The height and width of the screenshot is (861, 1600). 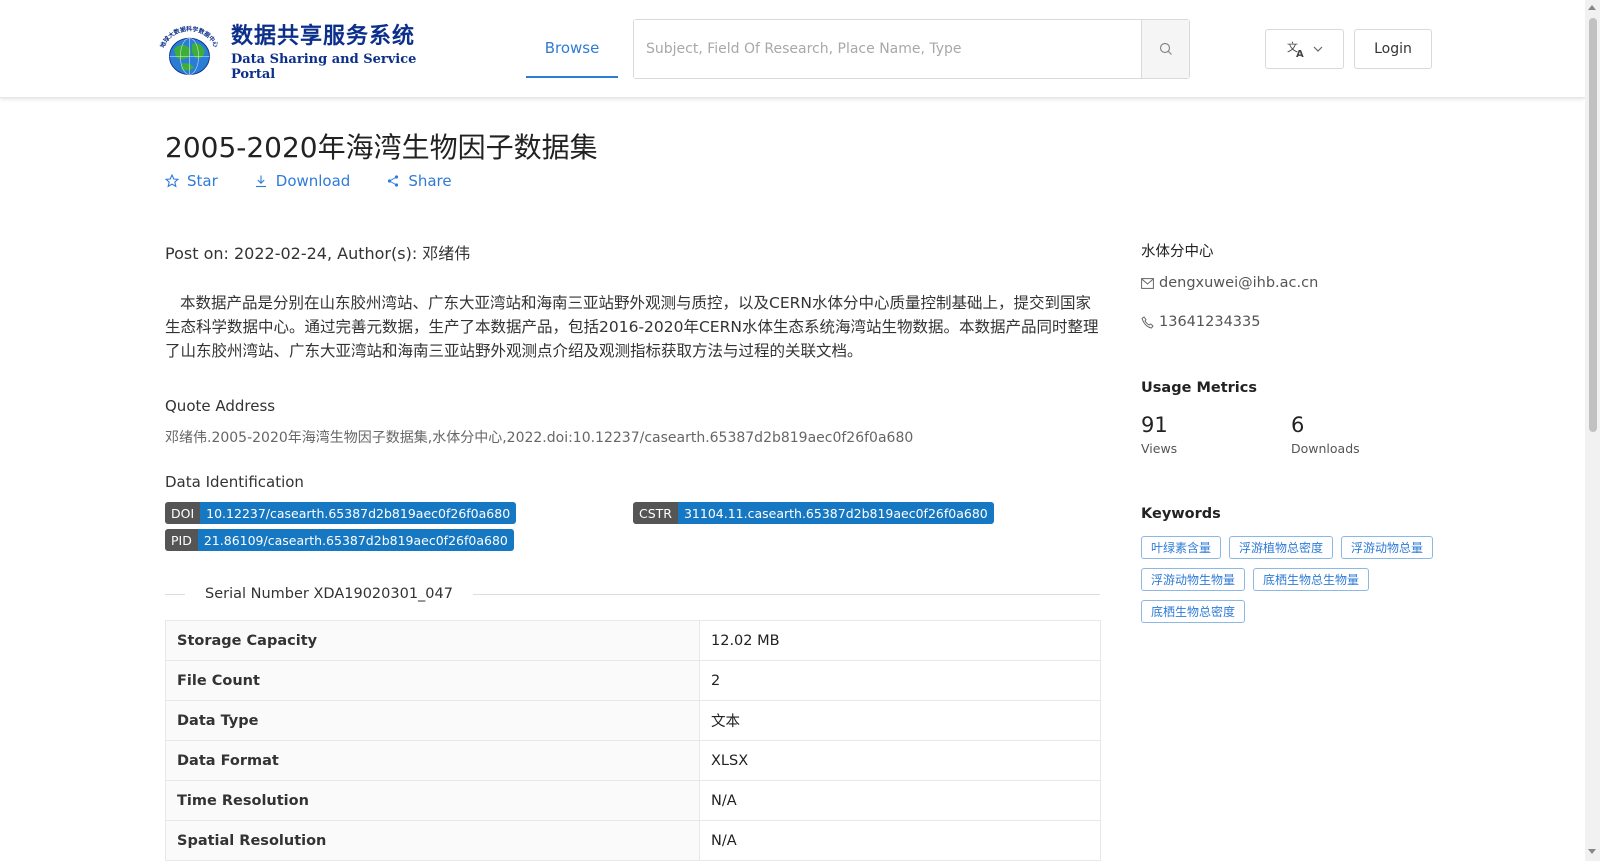 I want to click on views-label: Views, so click(x=1159, y=448).